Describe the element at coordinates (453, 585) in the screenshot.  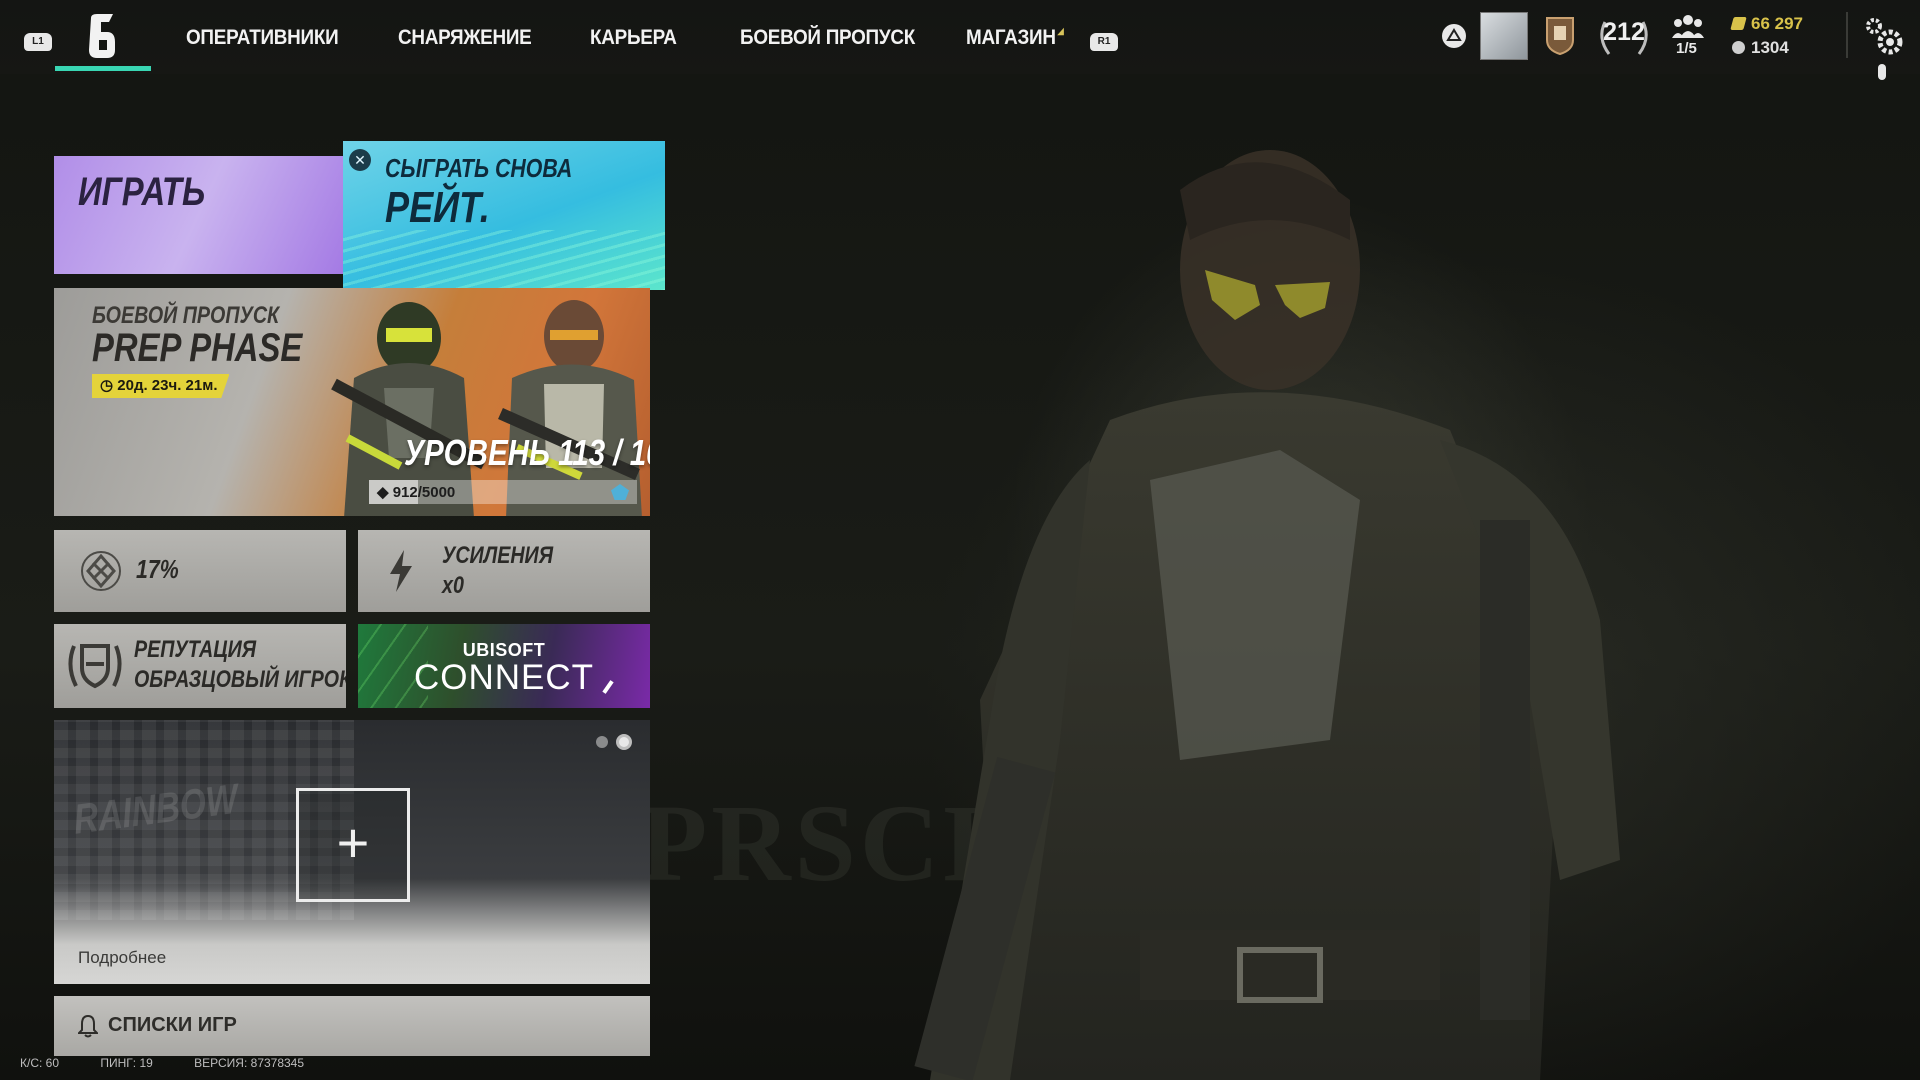
I see `boosts-count: x0` at that location.